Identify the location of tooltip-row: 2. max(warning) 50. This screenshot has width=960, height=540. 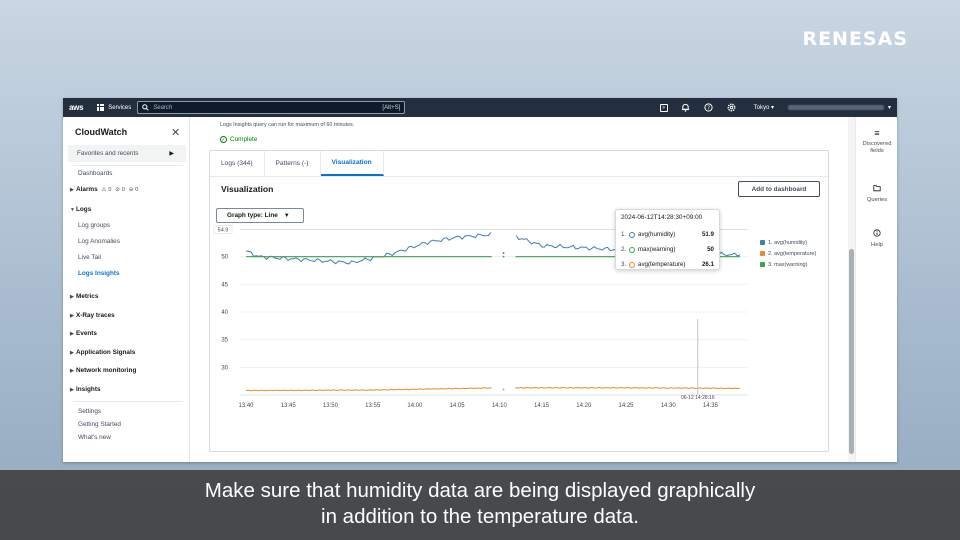
(667, 249).